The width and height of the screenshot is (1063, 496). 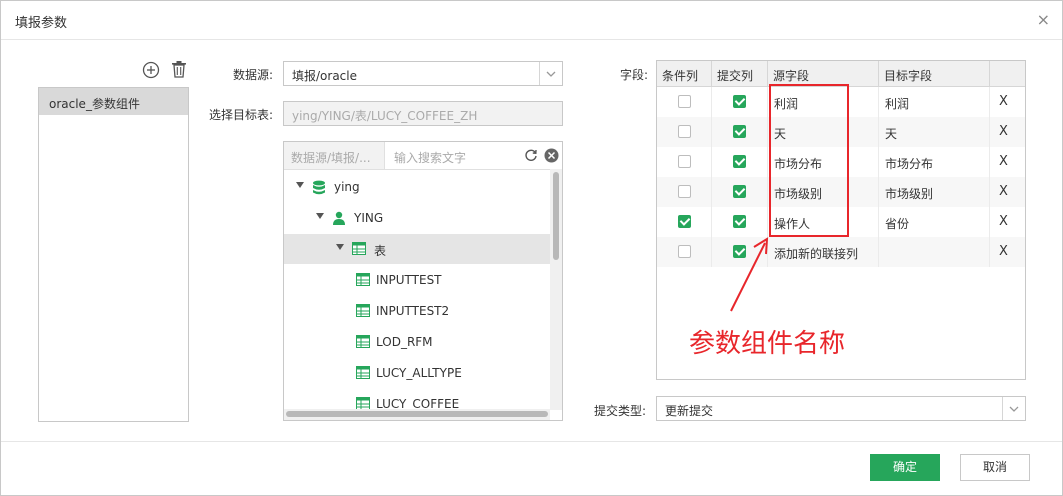 I want to click on tree-search-input: 输入搜索文字, so click(x=430, y=157).